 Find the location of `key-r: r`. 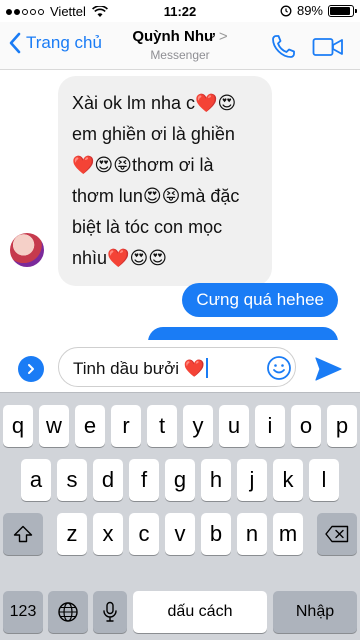

key-r: r is located at coordinates (126, 426).